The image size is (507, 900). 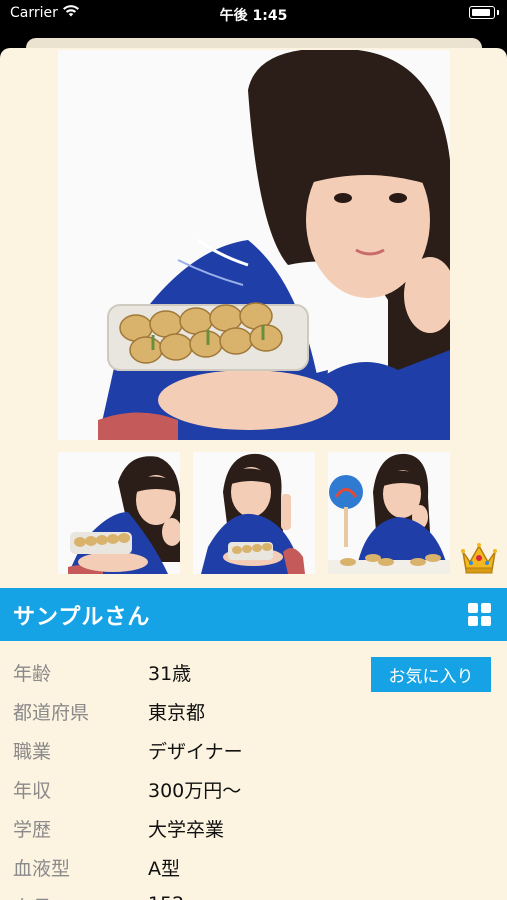 I want to click on profile-row-prefecture: 都道府県 東京都, so click(x=253, y=711).